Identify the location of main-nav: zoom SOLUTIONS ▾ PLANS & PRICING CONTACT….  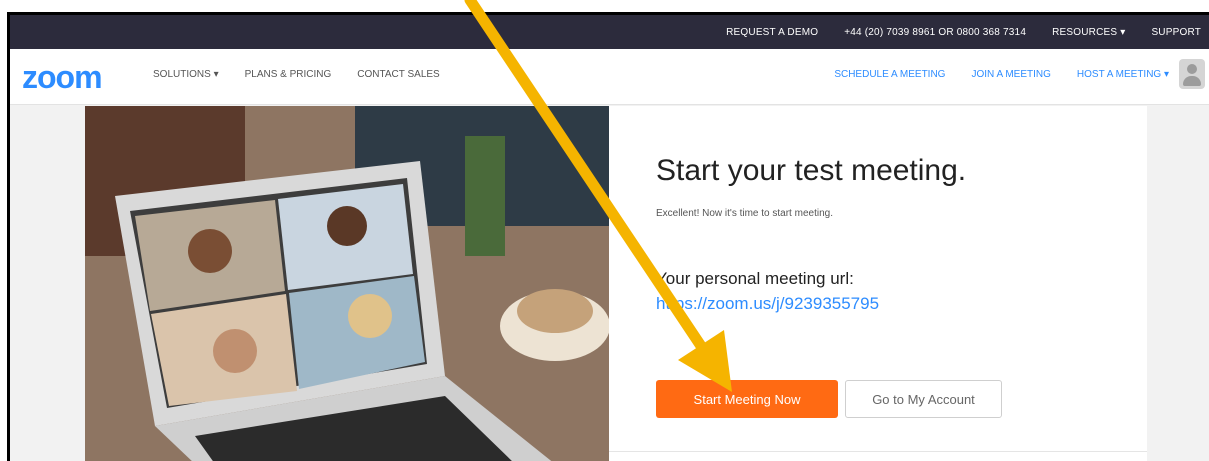
(609, 77).